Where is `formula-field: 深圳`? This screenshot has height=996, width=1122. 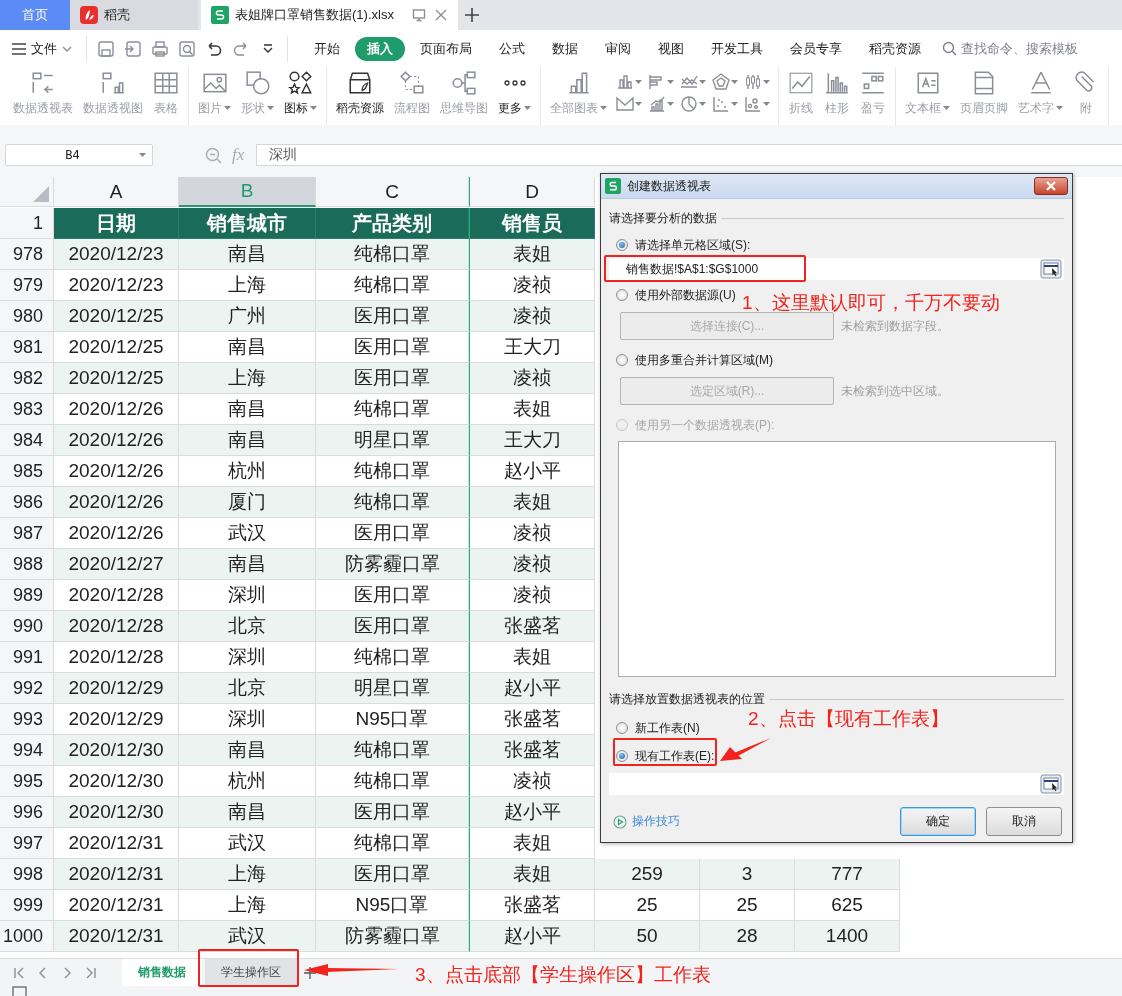 formula-field: 深圳 is located at coordinates (689, 155).